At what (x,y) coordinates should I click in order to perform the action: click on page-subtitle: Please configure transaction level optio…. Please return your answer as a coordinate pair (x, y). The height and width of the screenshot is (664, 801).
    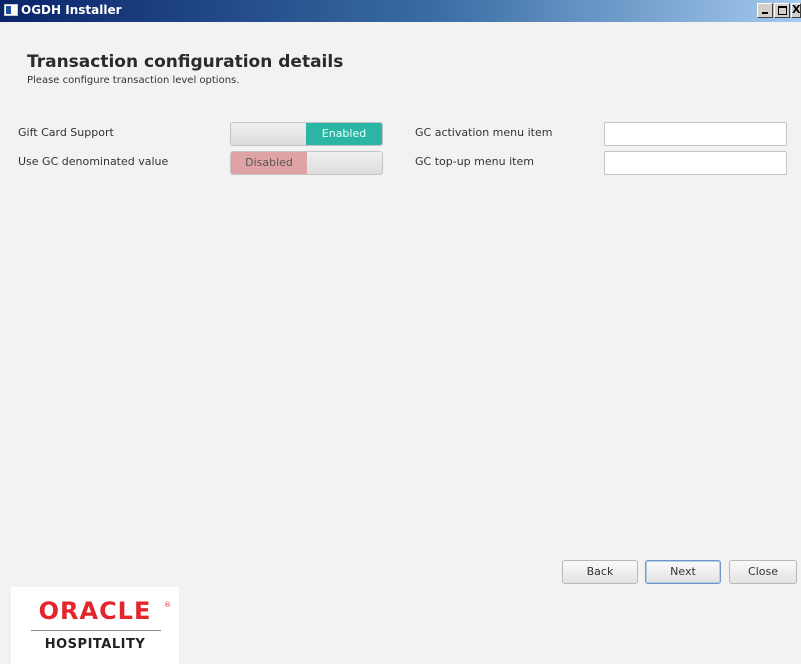
    Looking at the image, I should click on (133, 80).